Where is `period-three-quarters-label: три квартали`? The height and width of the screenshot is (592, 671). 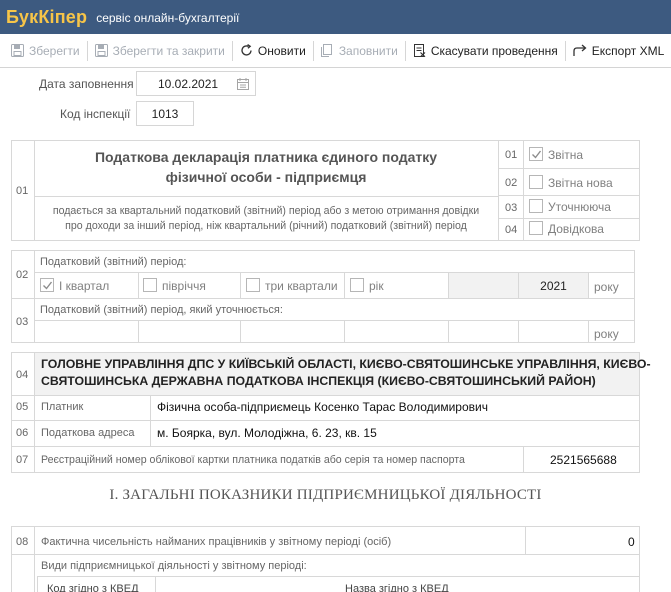
period-three-quarters-label: три квартали is located at coordinates (301, 286).